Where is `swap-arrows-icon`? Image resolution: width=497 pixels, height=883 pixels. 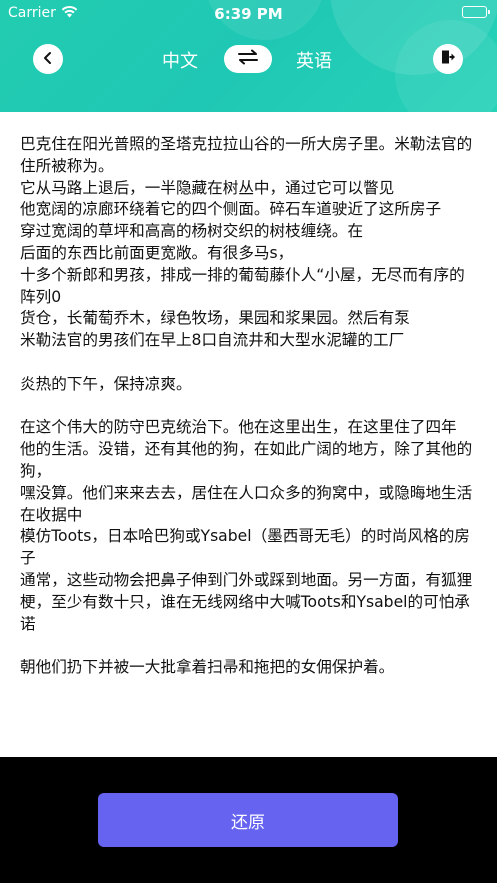 swap-arrows-icon is located at coordinates (248, 59).